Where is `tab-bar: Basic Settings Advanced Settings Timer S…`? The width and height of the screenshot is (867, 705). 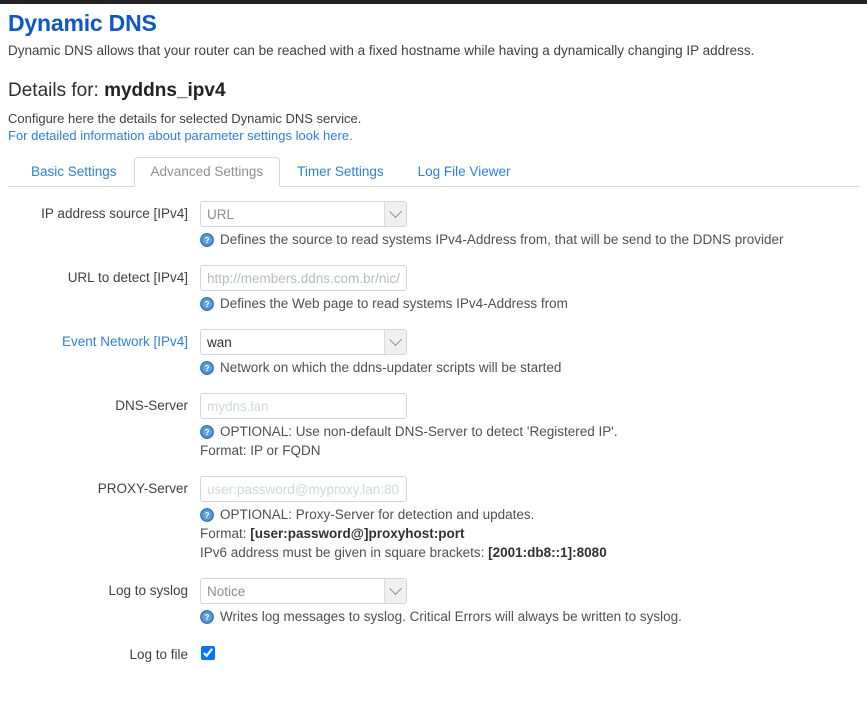
tab-bar: Basic Settings Advanced Settings Timer S… is located at coordinates (433, 172).